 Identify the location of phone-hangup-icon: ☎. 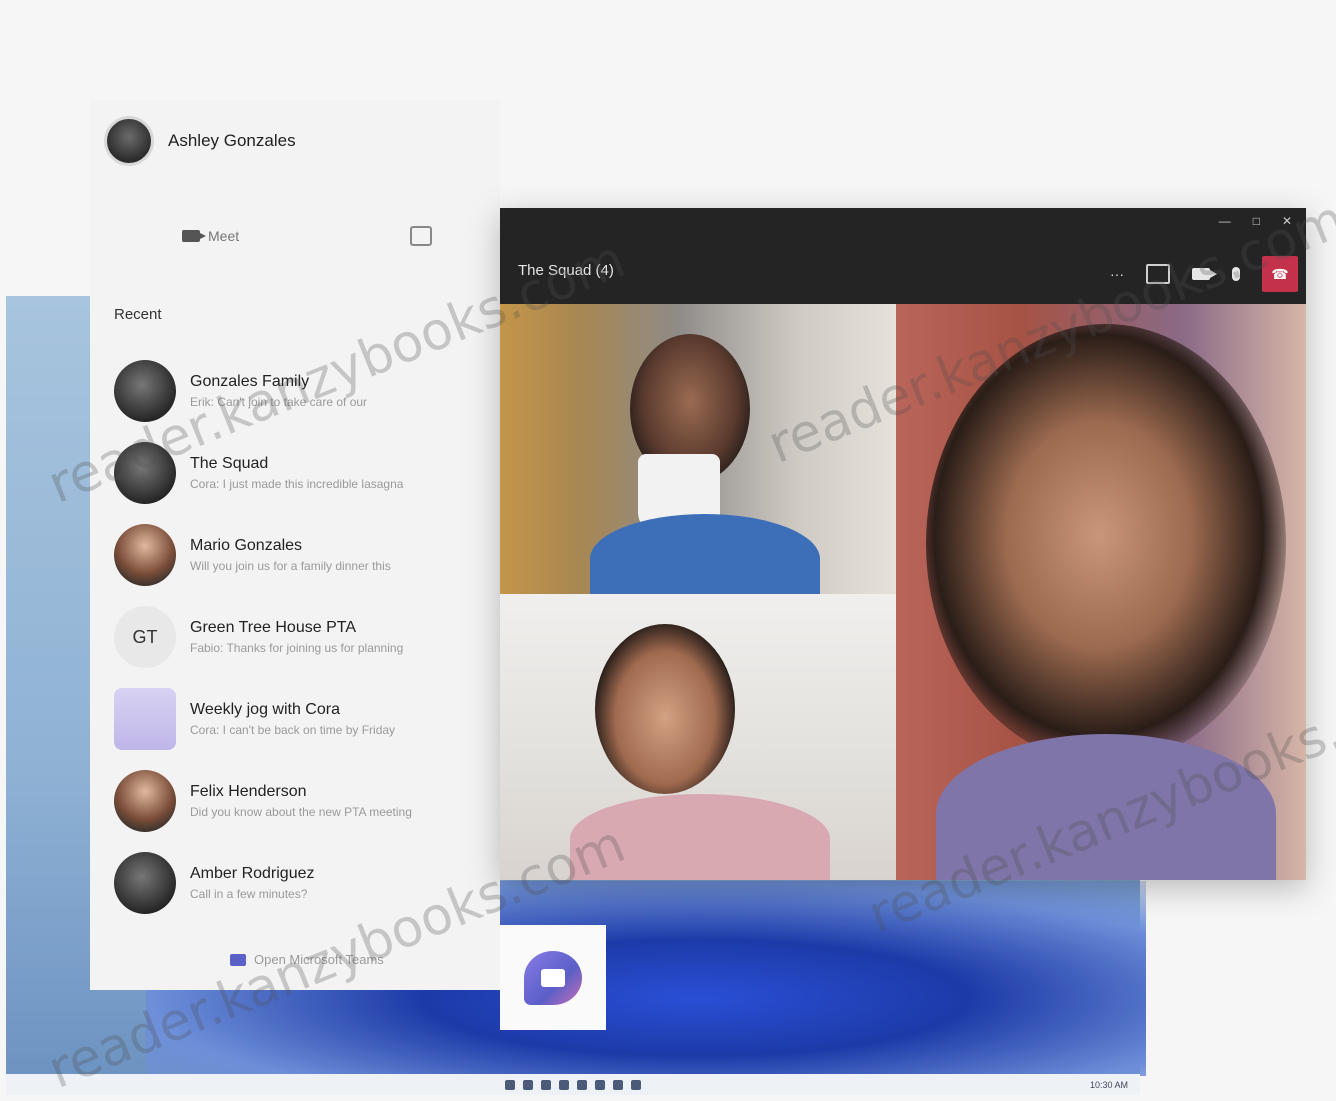
(1280, 273).